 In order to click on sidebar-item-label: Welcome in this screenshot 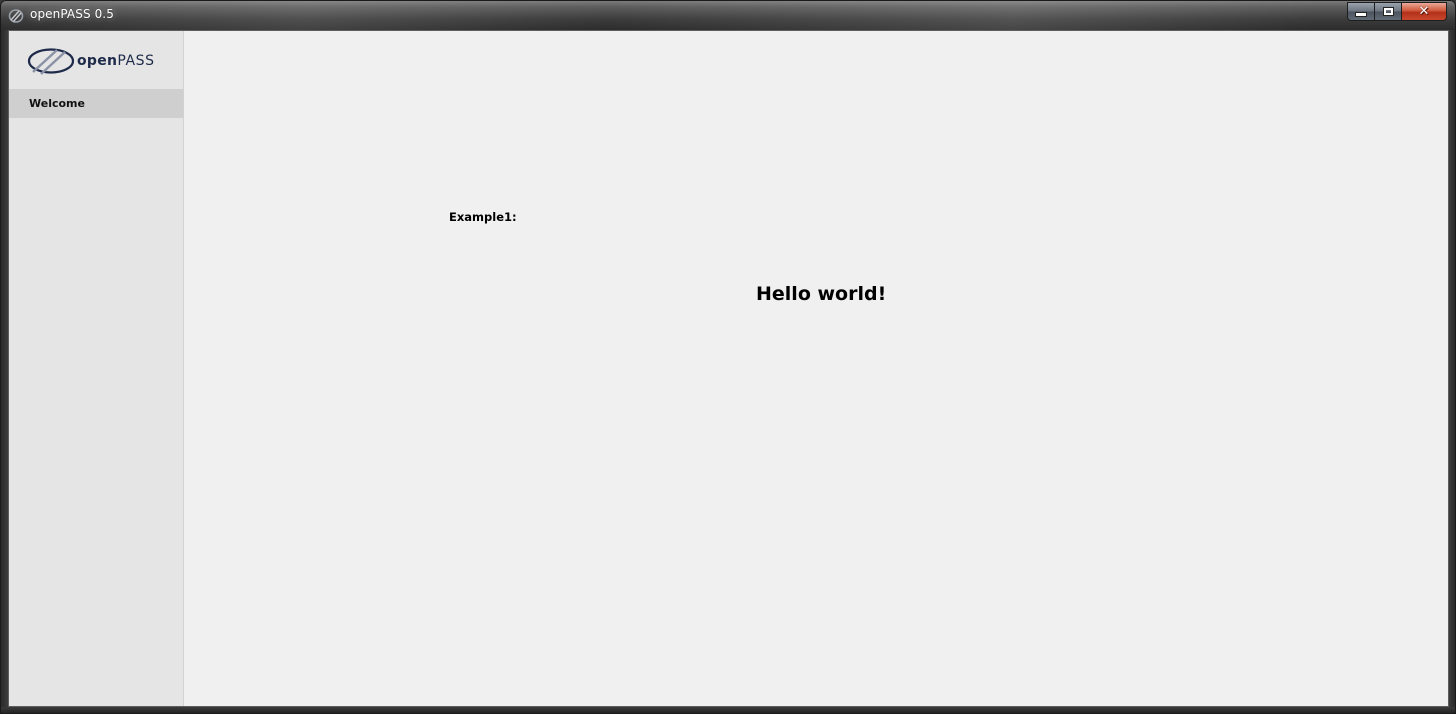, I will do `click(57, 103)`.